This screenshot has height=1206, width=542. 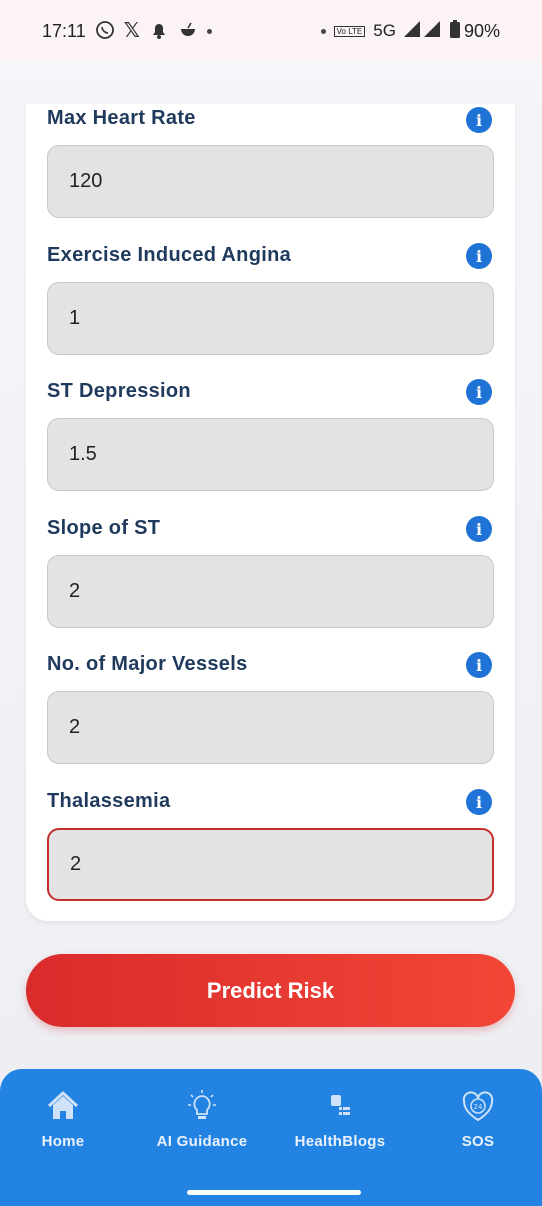 What do you see at coordinates (63, 1141) in the screenshot?
I see `nav-label-home: Home` at bounding box center [63, 1141].